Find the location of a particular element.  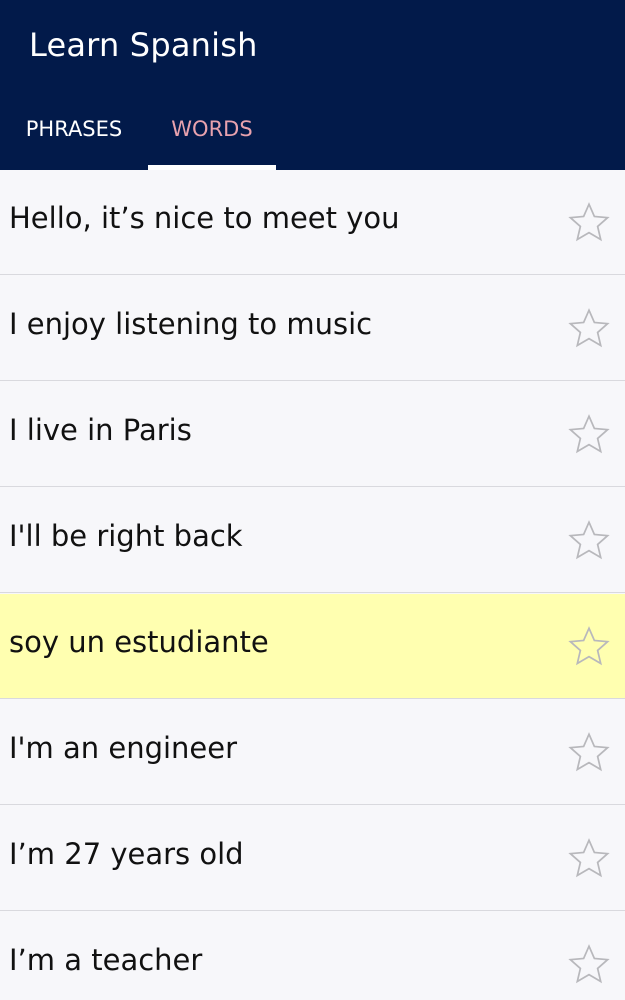

list-item: I'm an engineer is located at coordinates (312, 752).